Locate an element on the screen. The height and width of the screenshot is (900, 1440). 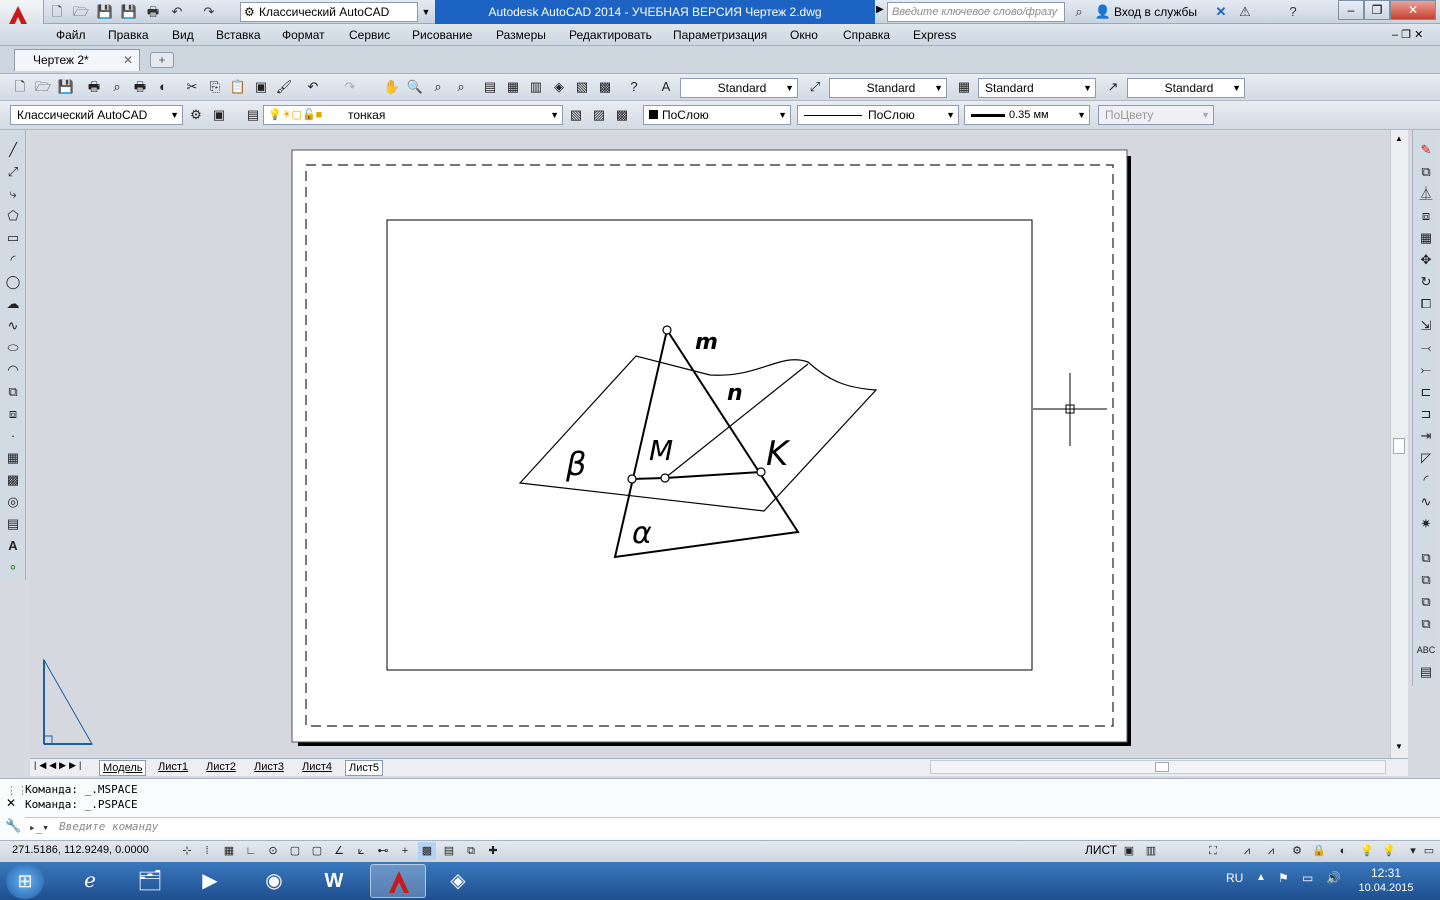
clean-screen-icon: 💡 is located at coordinates (1389, 851).